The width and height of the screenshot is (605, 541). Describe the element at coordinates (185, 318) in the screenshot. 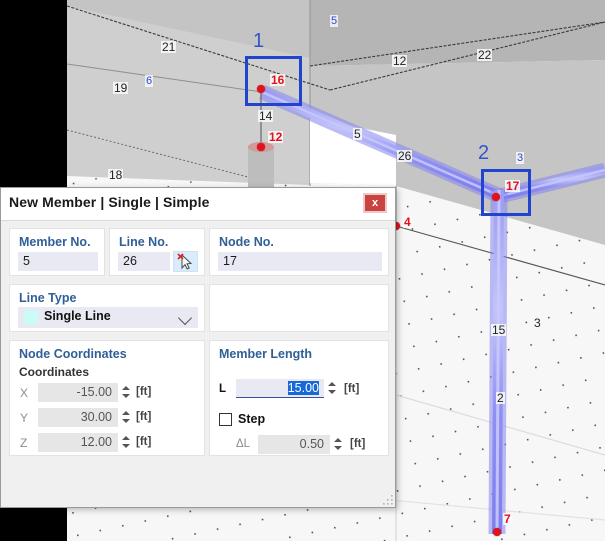

I see `chevron-down-icon` at that location.